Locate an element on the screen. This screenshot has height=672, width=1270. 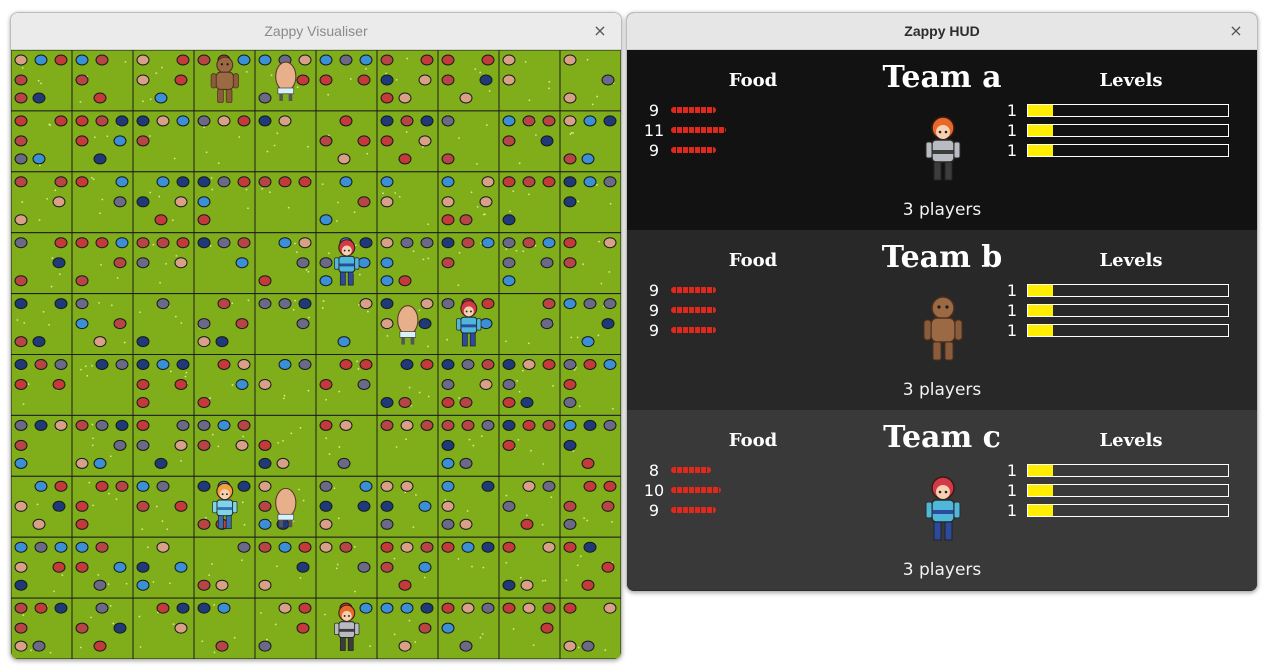
visualiser-close-icon: × is located at coordinates (600, 31).